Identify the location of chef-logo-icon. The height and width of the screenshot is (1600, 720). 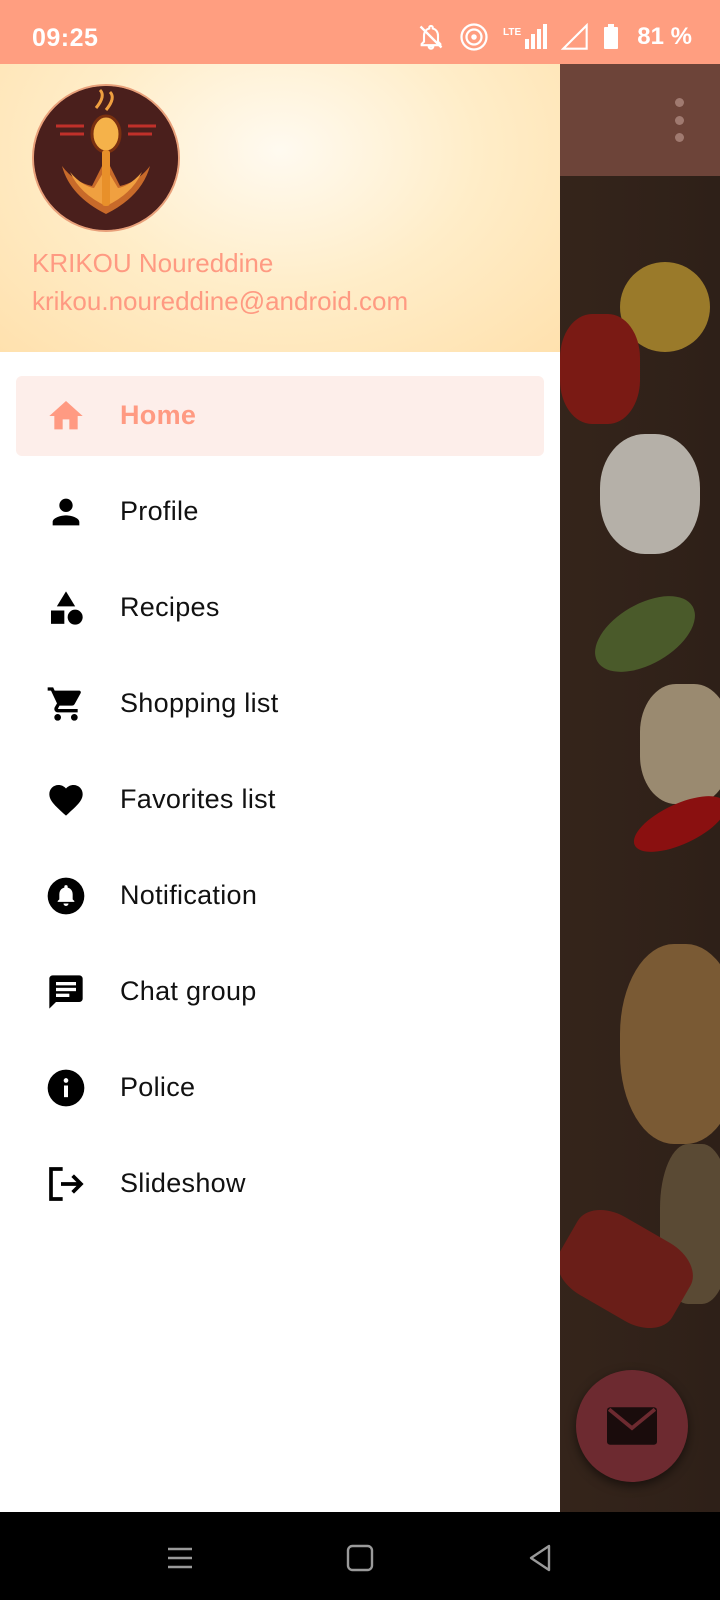
(106, 158).